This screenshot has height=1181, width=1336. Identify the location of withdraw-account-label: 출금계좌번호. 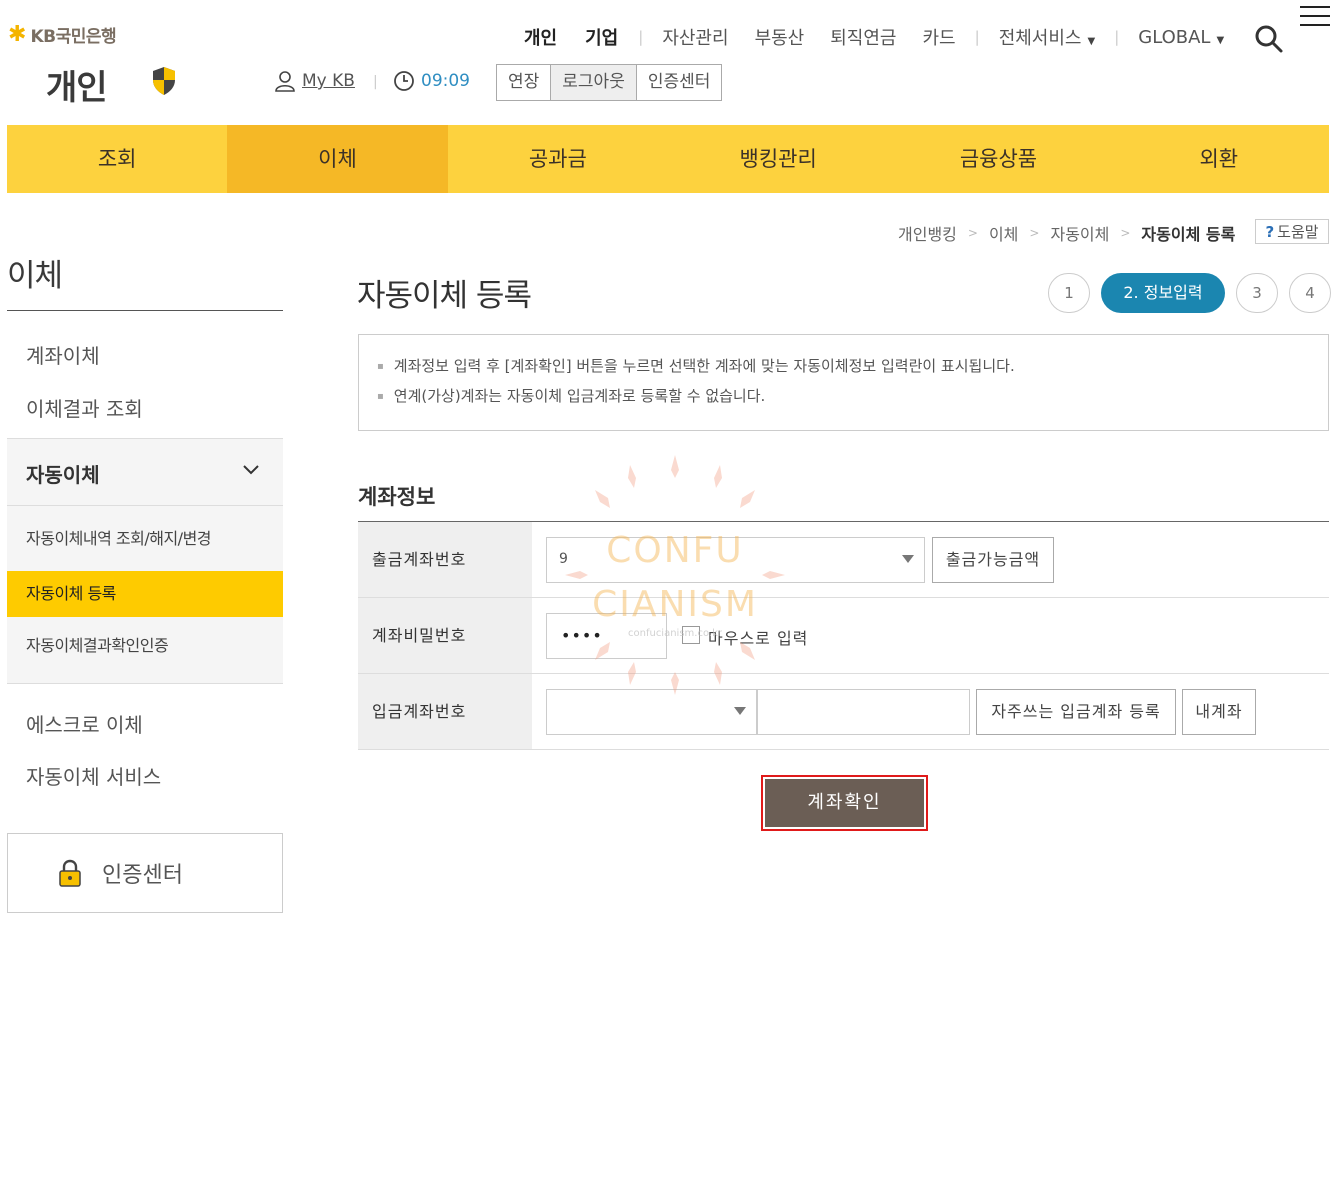
(445, 559).